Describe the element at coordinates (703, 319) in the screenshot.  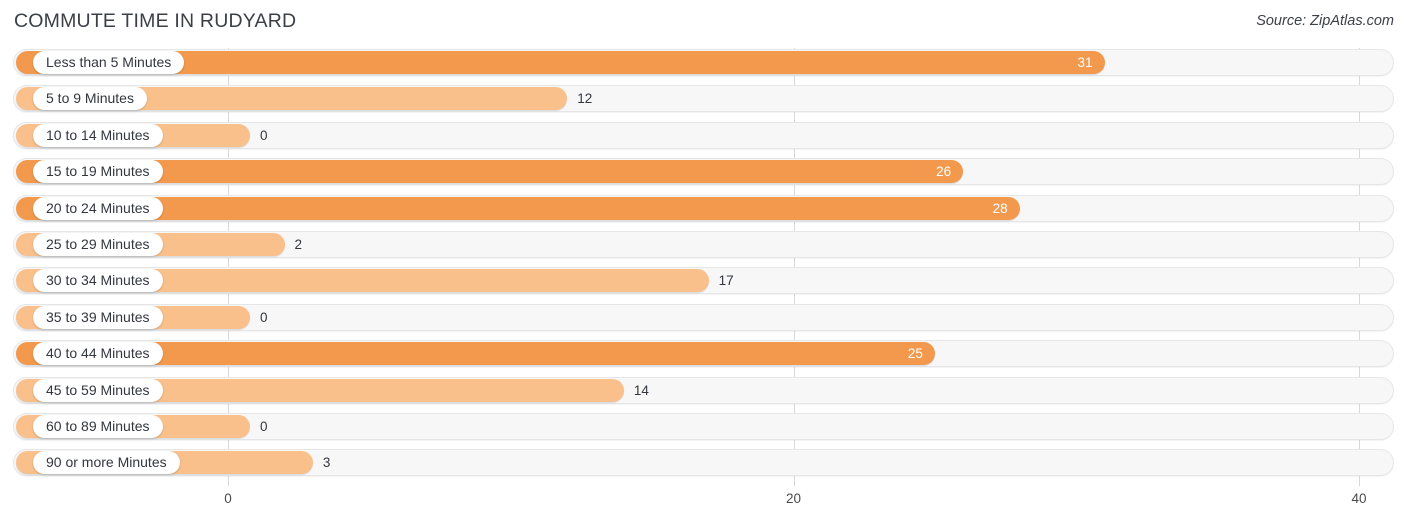
I see `bar-row: 0 35 to 39 Minutes` at that location.